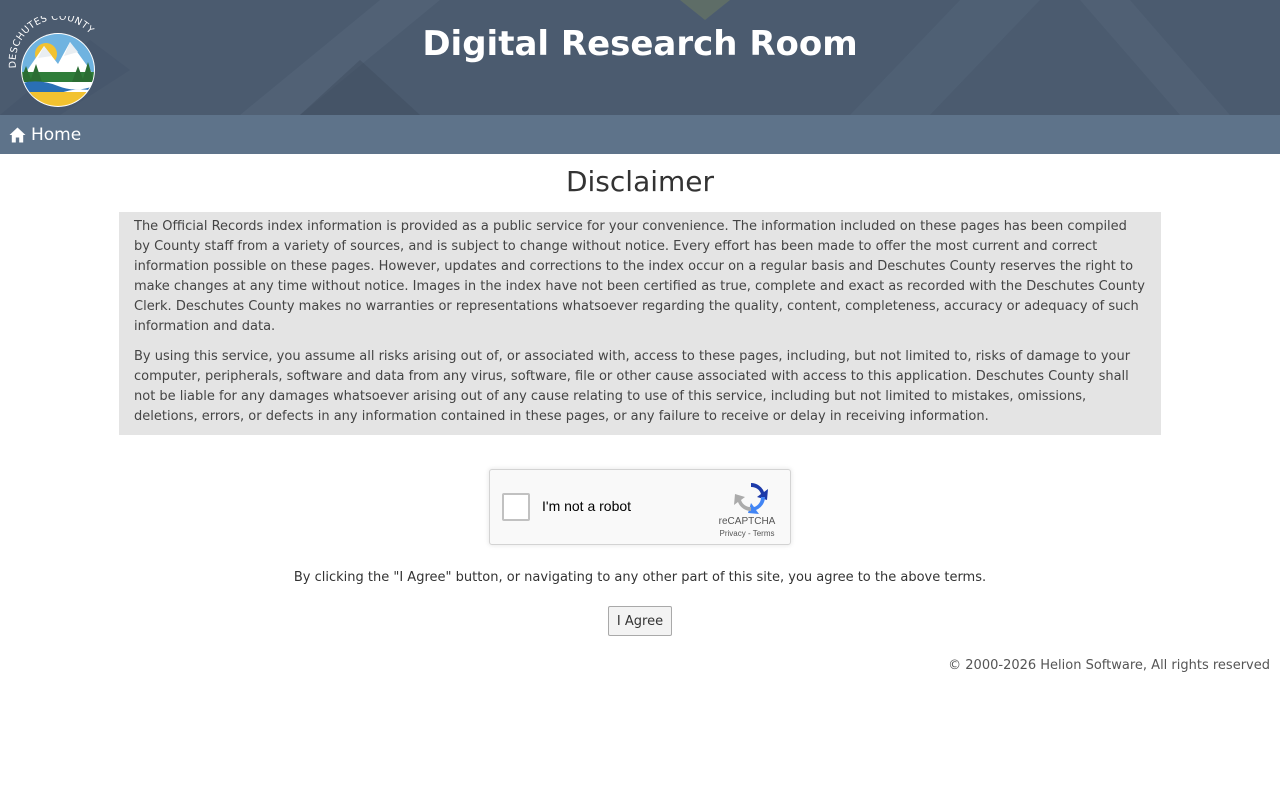 The width and height of the screenshot is (1280, 800). What do you see at coordinates (587, 506) in the screenshot?
I see `recaptcha-label: I'm not a robot` at bounding box center [587, 506].